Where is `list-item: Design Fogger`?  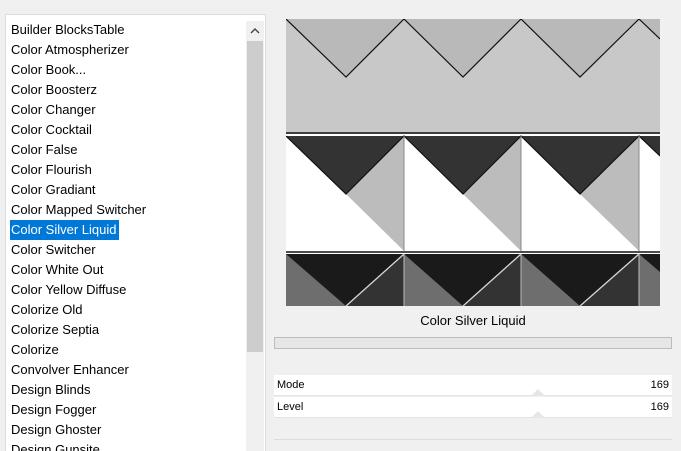
list-item: Design Fogger is located at coordinates (125, 410).